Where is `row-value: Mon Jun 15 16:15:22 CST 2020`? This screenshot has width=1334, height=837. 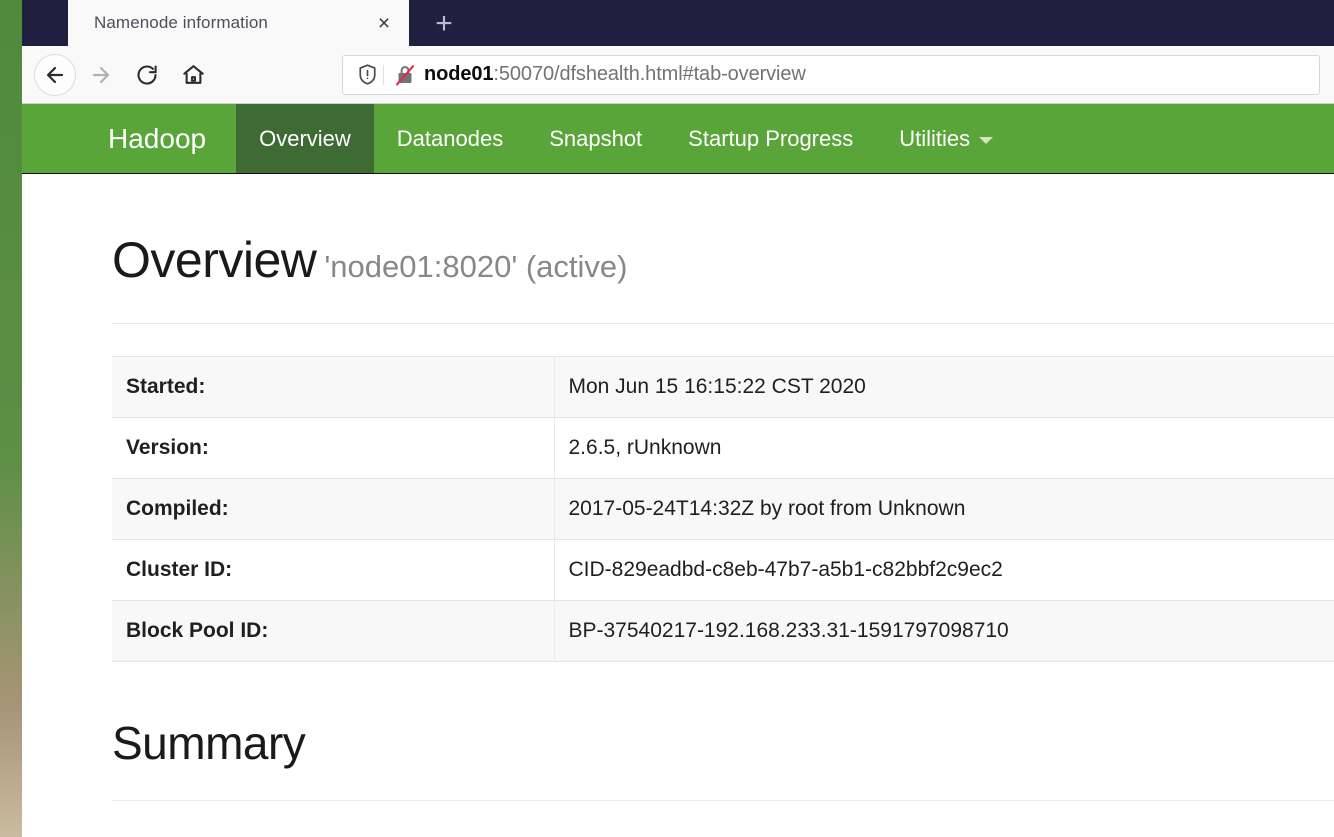 row-value: Mon Jun 15 16:15:22 CST 2020 is located at coordinates (717, 386).